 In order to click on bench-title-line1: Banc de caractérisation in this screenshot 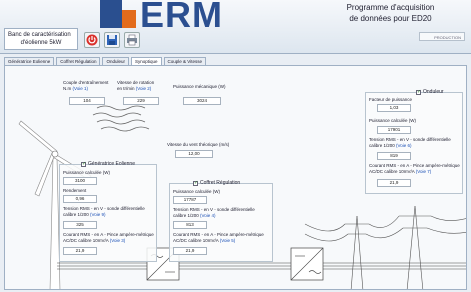, I will do `click(39, 35)`.